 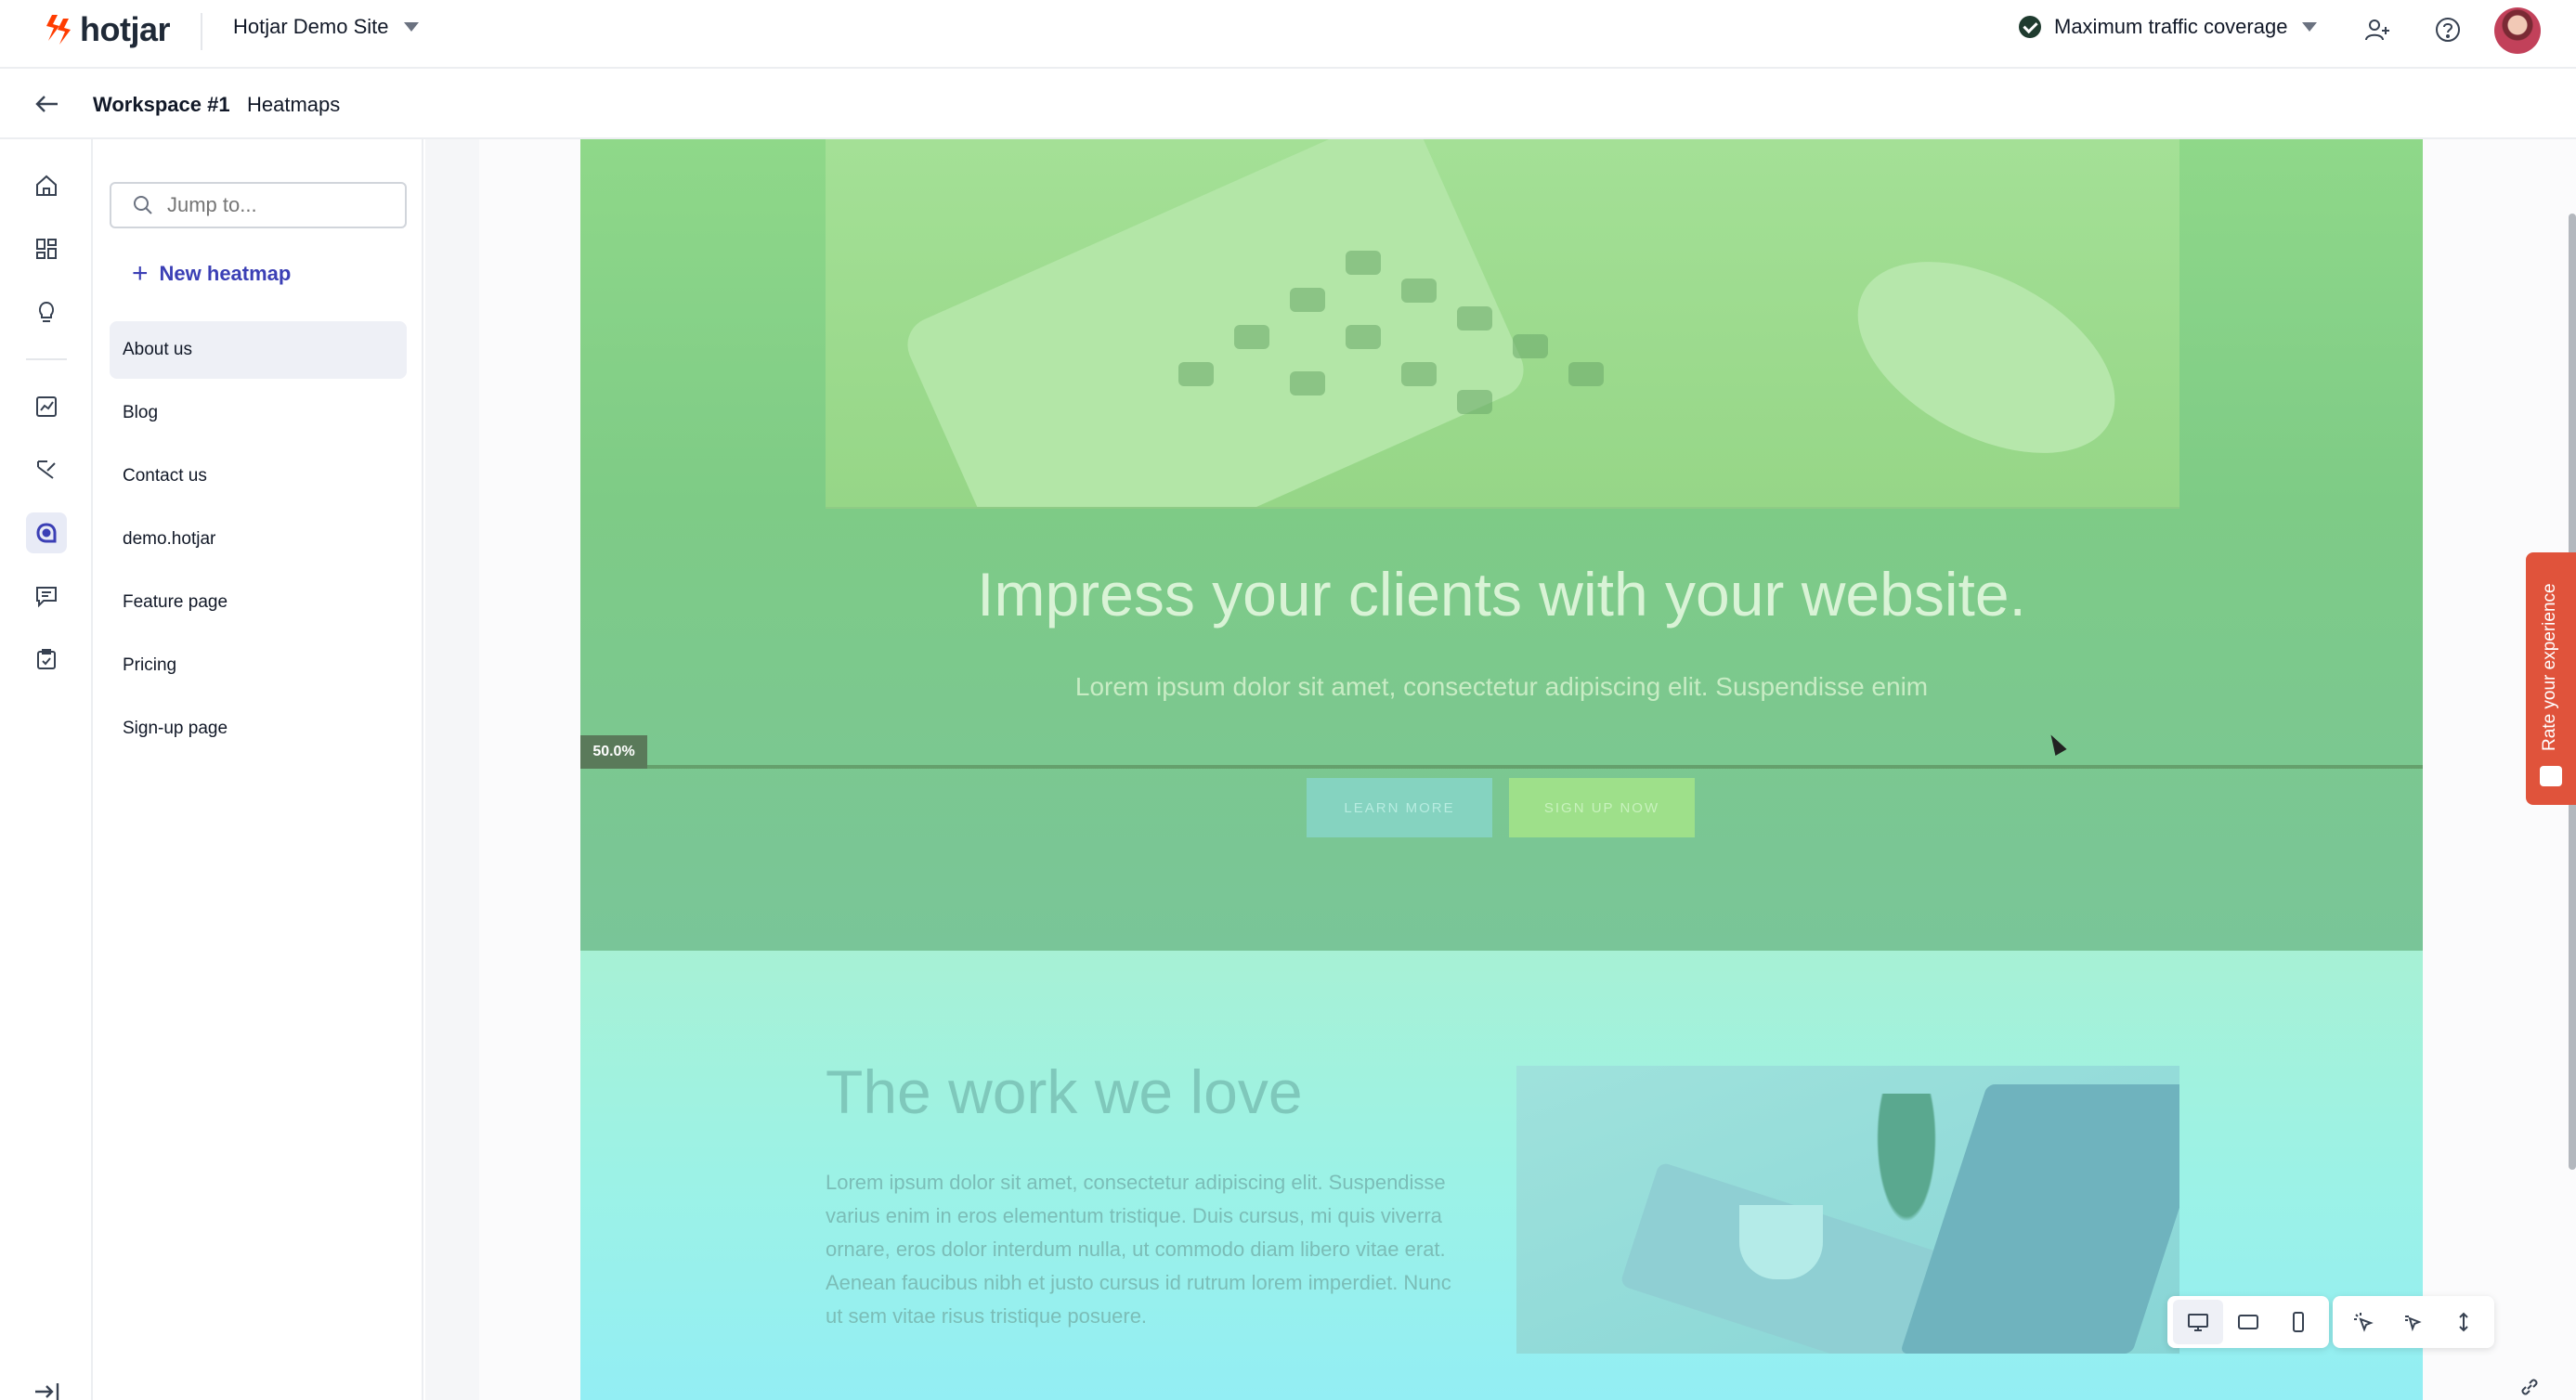 What do you see at coordinates (259, 540) in the screenshot?
I see `heatmap-item-demo-hotjar: demo.hotjar` at bounding box center [259, 540].